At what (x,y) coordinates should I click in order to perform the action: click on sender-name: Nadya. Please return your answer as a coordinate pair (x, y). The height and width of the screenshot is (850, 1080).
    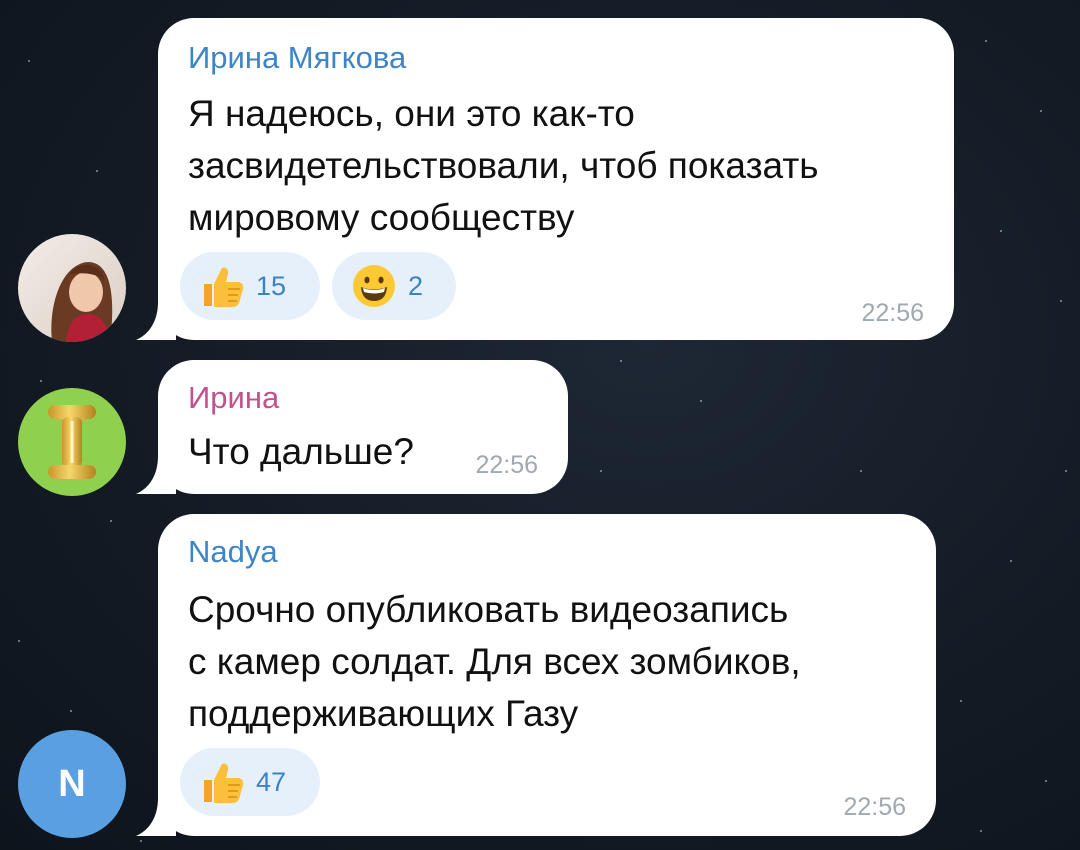
    Looking at the image, I should click on (233, 552).